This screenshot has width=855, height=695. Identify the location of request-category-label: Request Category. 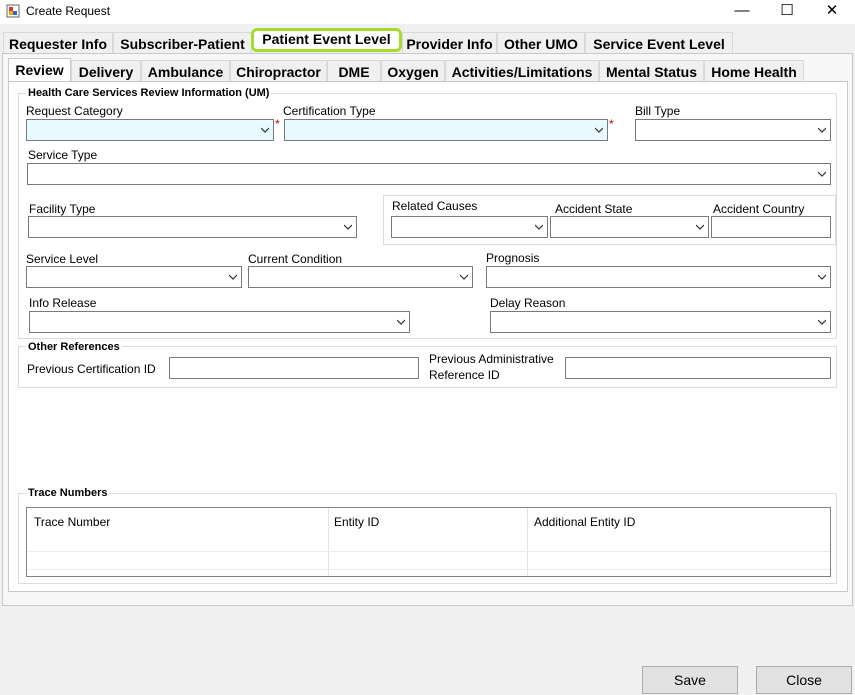
(74, 111).